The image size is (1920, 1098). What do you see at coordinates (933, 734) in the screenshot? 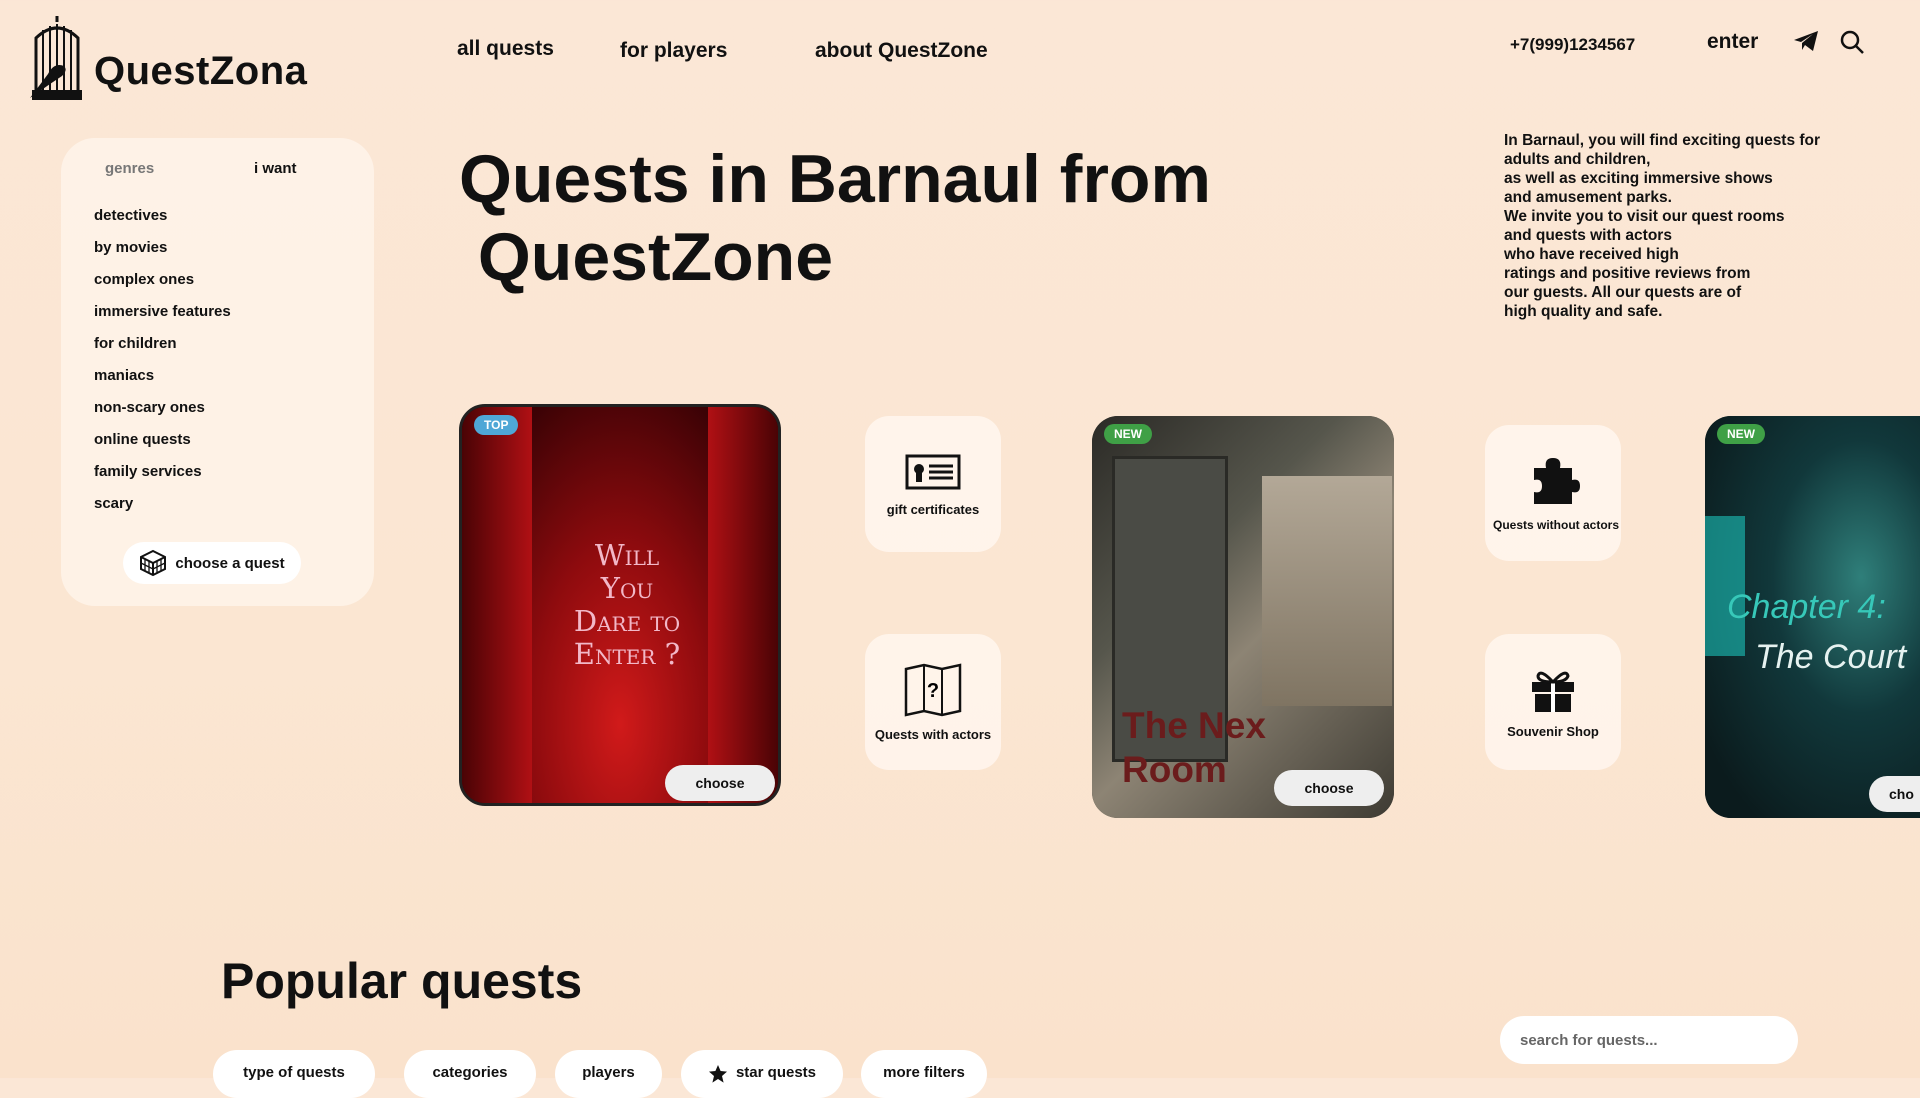
I see `tile-with-actors-label: Quests with actors` at bounding box center [933, 734].